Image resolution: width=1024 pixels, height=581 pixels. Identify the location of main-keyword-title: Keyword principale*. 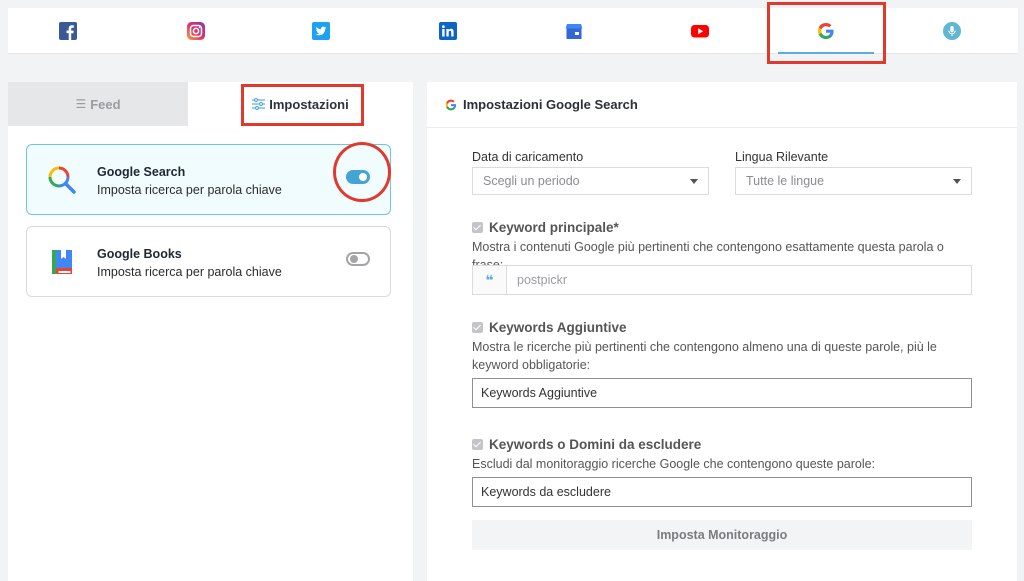
(554, 227).